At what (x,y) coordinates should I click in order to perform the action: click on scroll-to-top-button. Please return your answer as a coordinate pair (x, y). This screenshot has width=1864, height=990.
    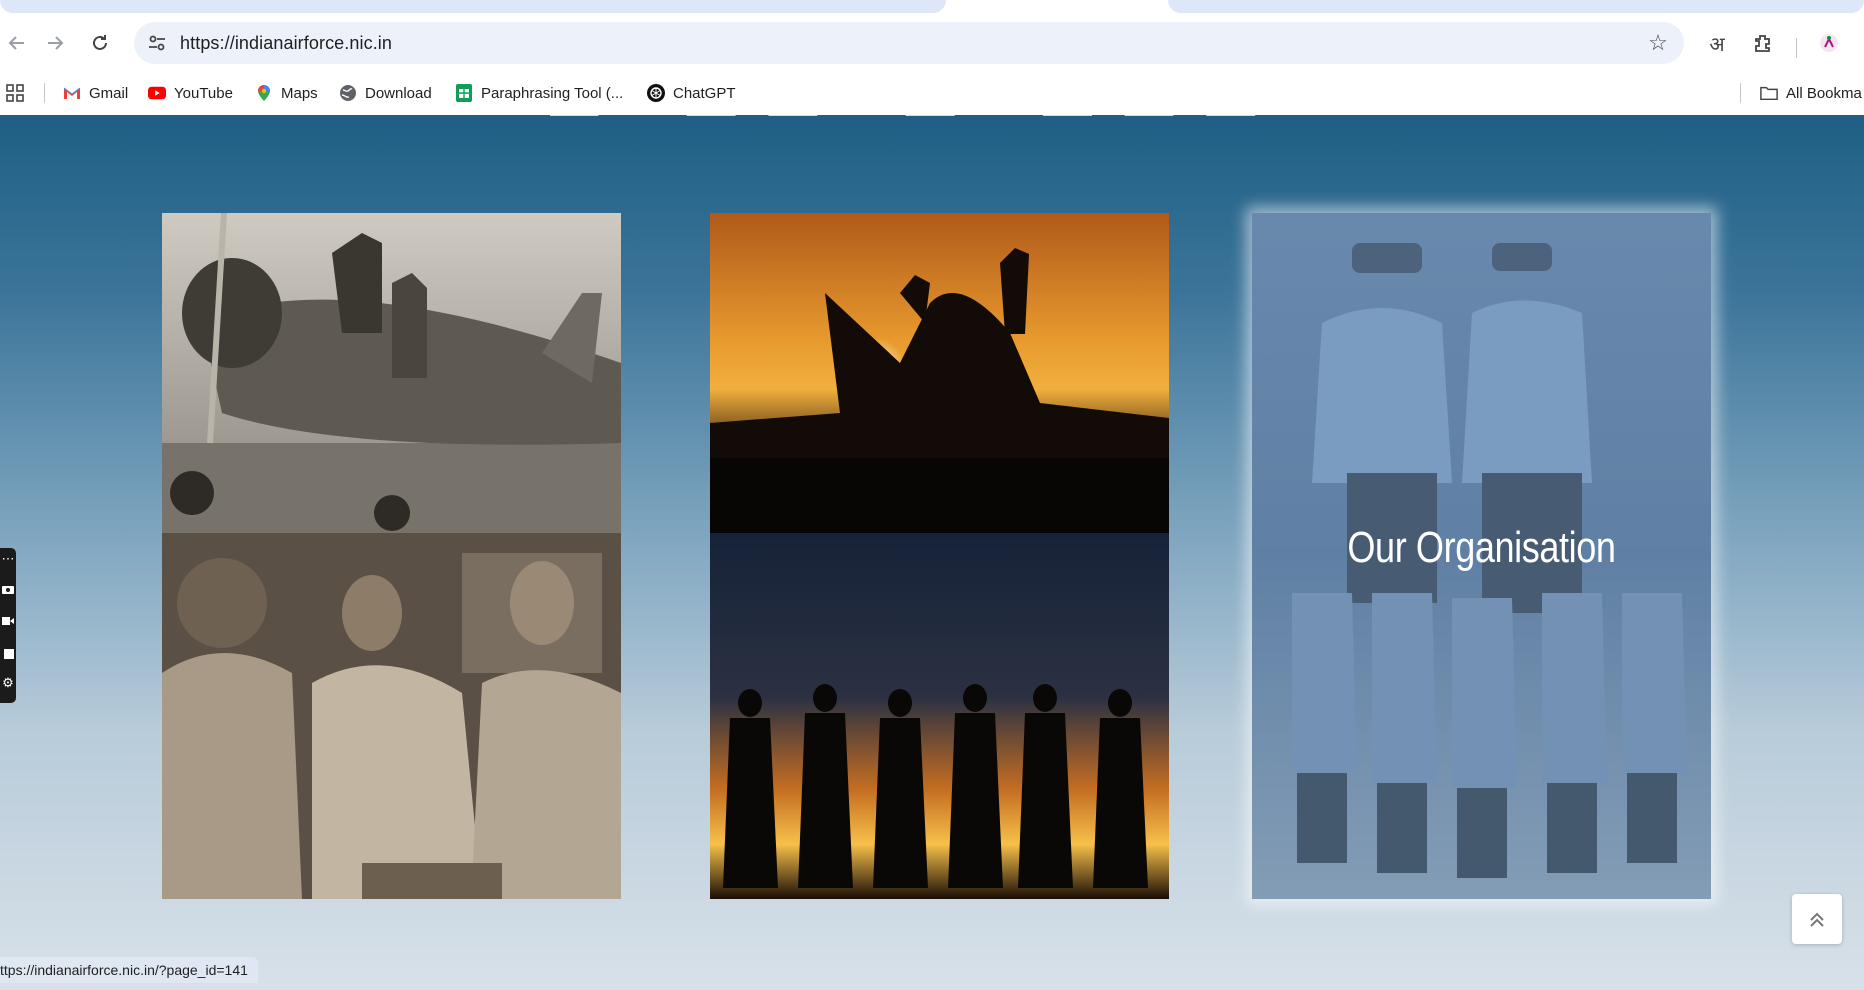
    Looking at the image, I should click on (1817, 919).